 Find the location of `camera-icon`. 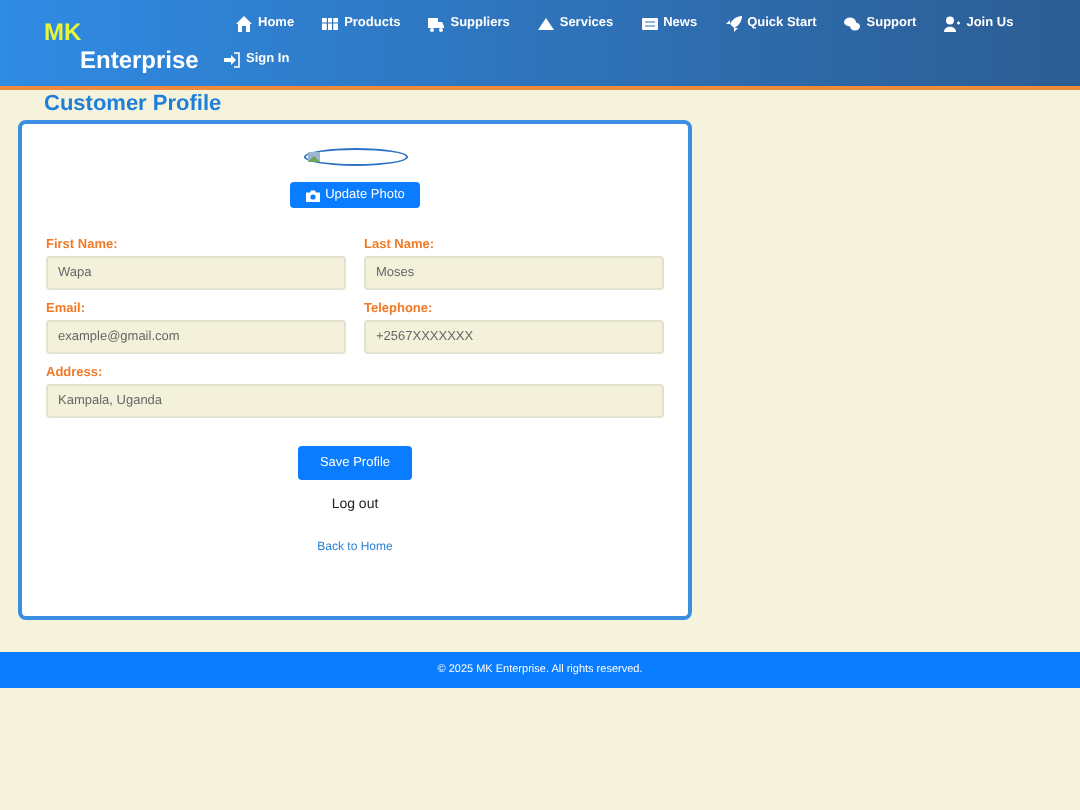

camera-icon is located at coordinates (312, 195).